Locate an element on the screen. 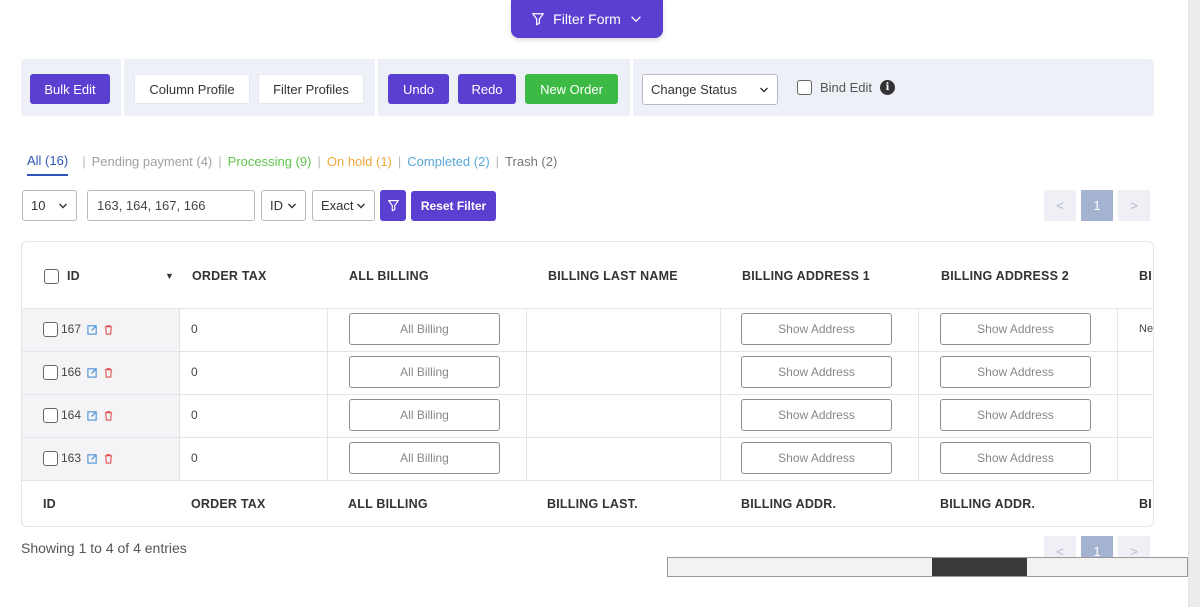 The height and width of the screenshot is (607, 1200). row-id: 164 is located at coordinates (71, 415).